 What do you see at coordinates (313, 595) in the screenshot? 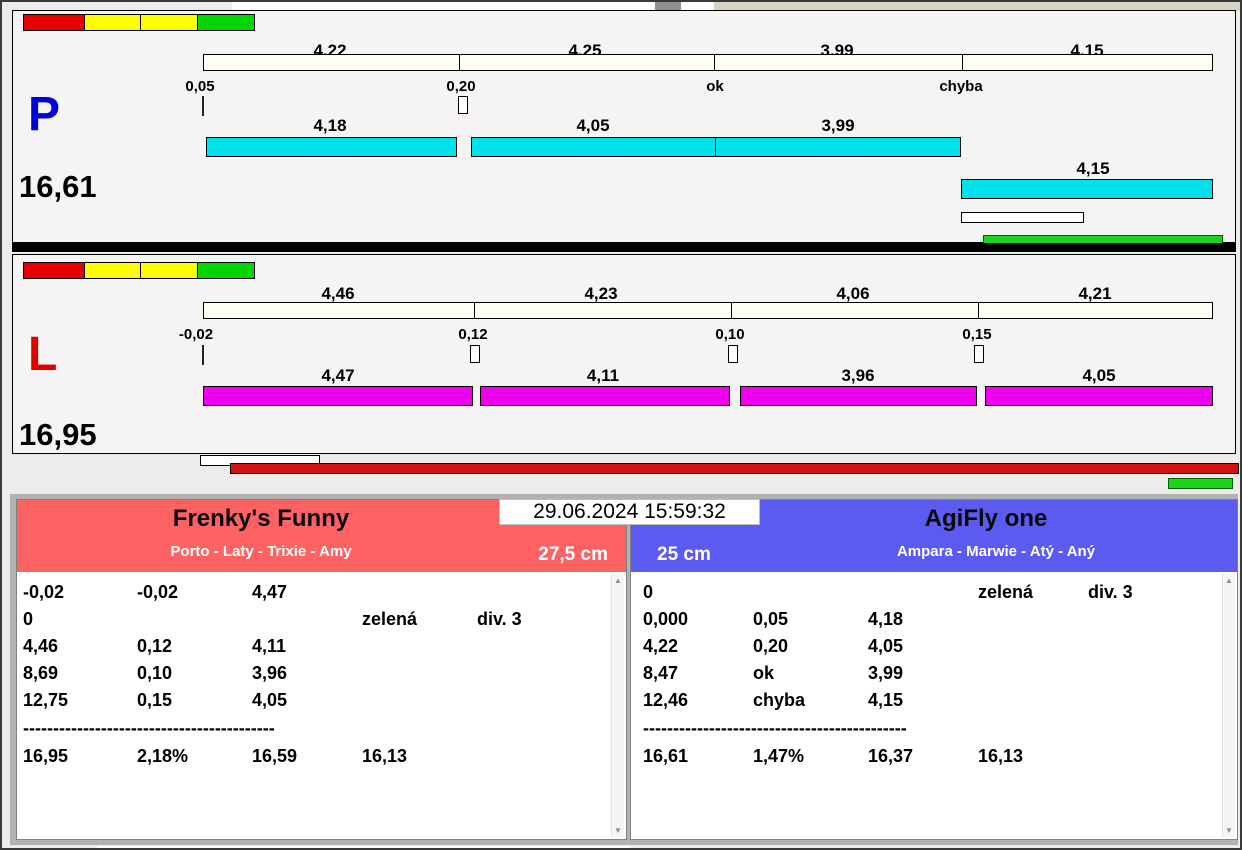
I see `result-row: -0,02 -0,02 4,47` at bounding box center [313, 595].